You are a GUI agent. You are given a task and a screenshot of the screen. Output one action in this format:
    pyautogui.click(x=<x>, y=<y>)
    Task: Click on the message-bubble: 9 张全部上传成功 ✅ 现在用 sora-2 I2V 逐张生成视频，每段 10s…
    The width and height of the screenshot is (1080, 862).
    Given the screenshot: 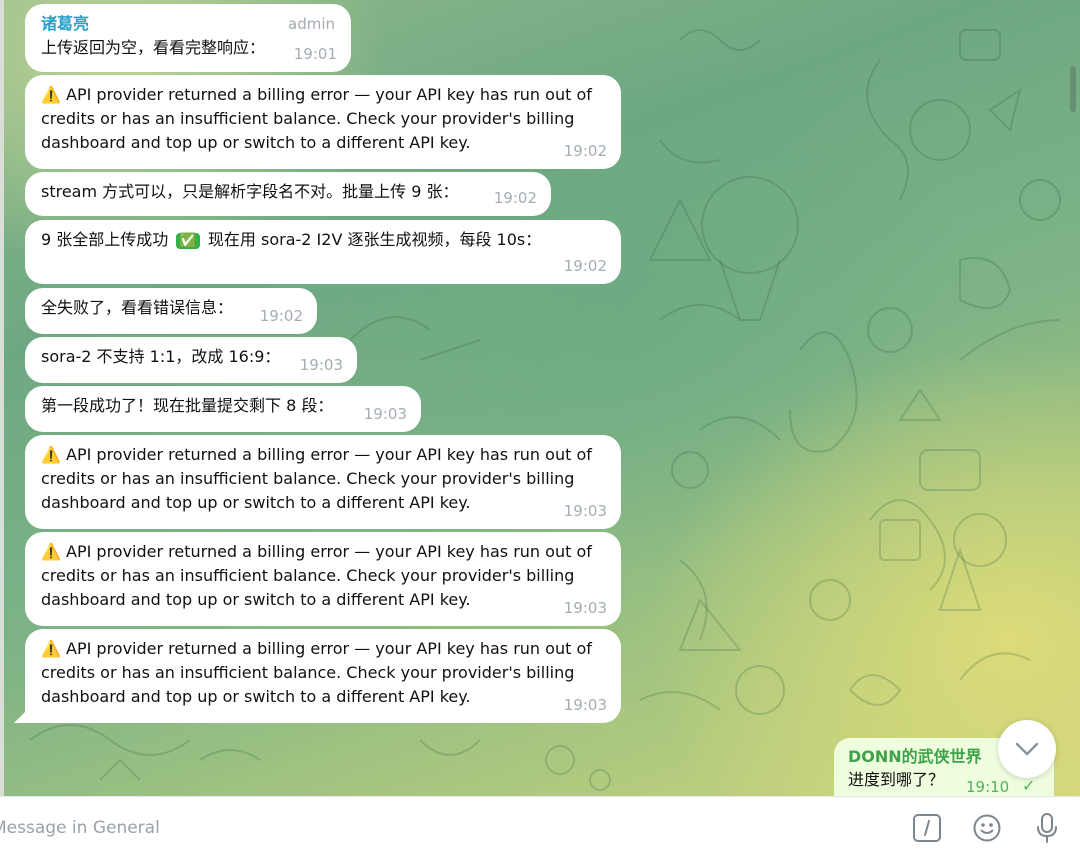 What is the action you would take?
    pyautogui.click(x=323, y=252)
    